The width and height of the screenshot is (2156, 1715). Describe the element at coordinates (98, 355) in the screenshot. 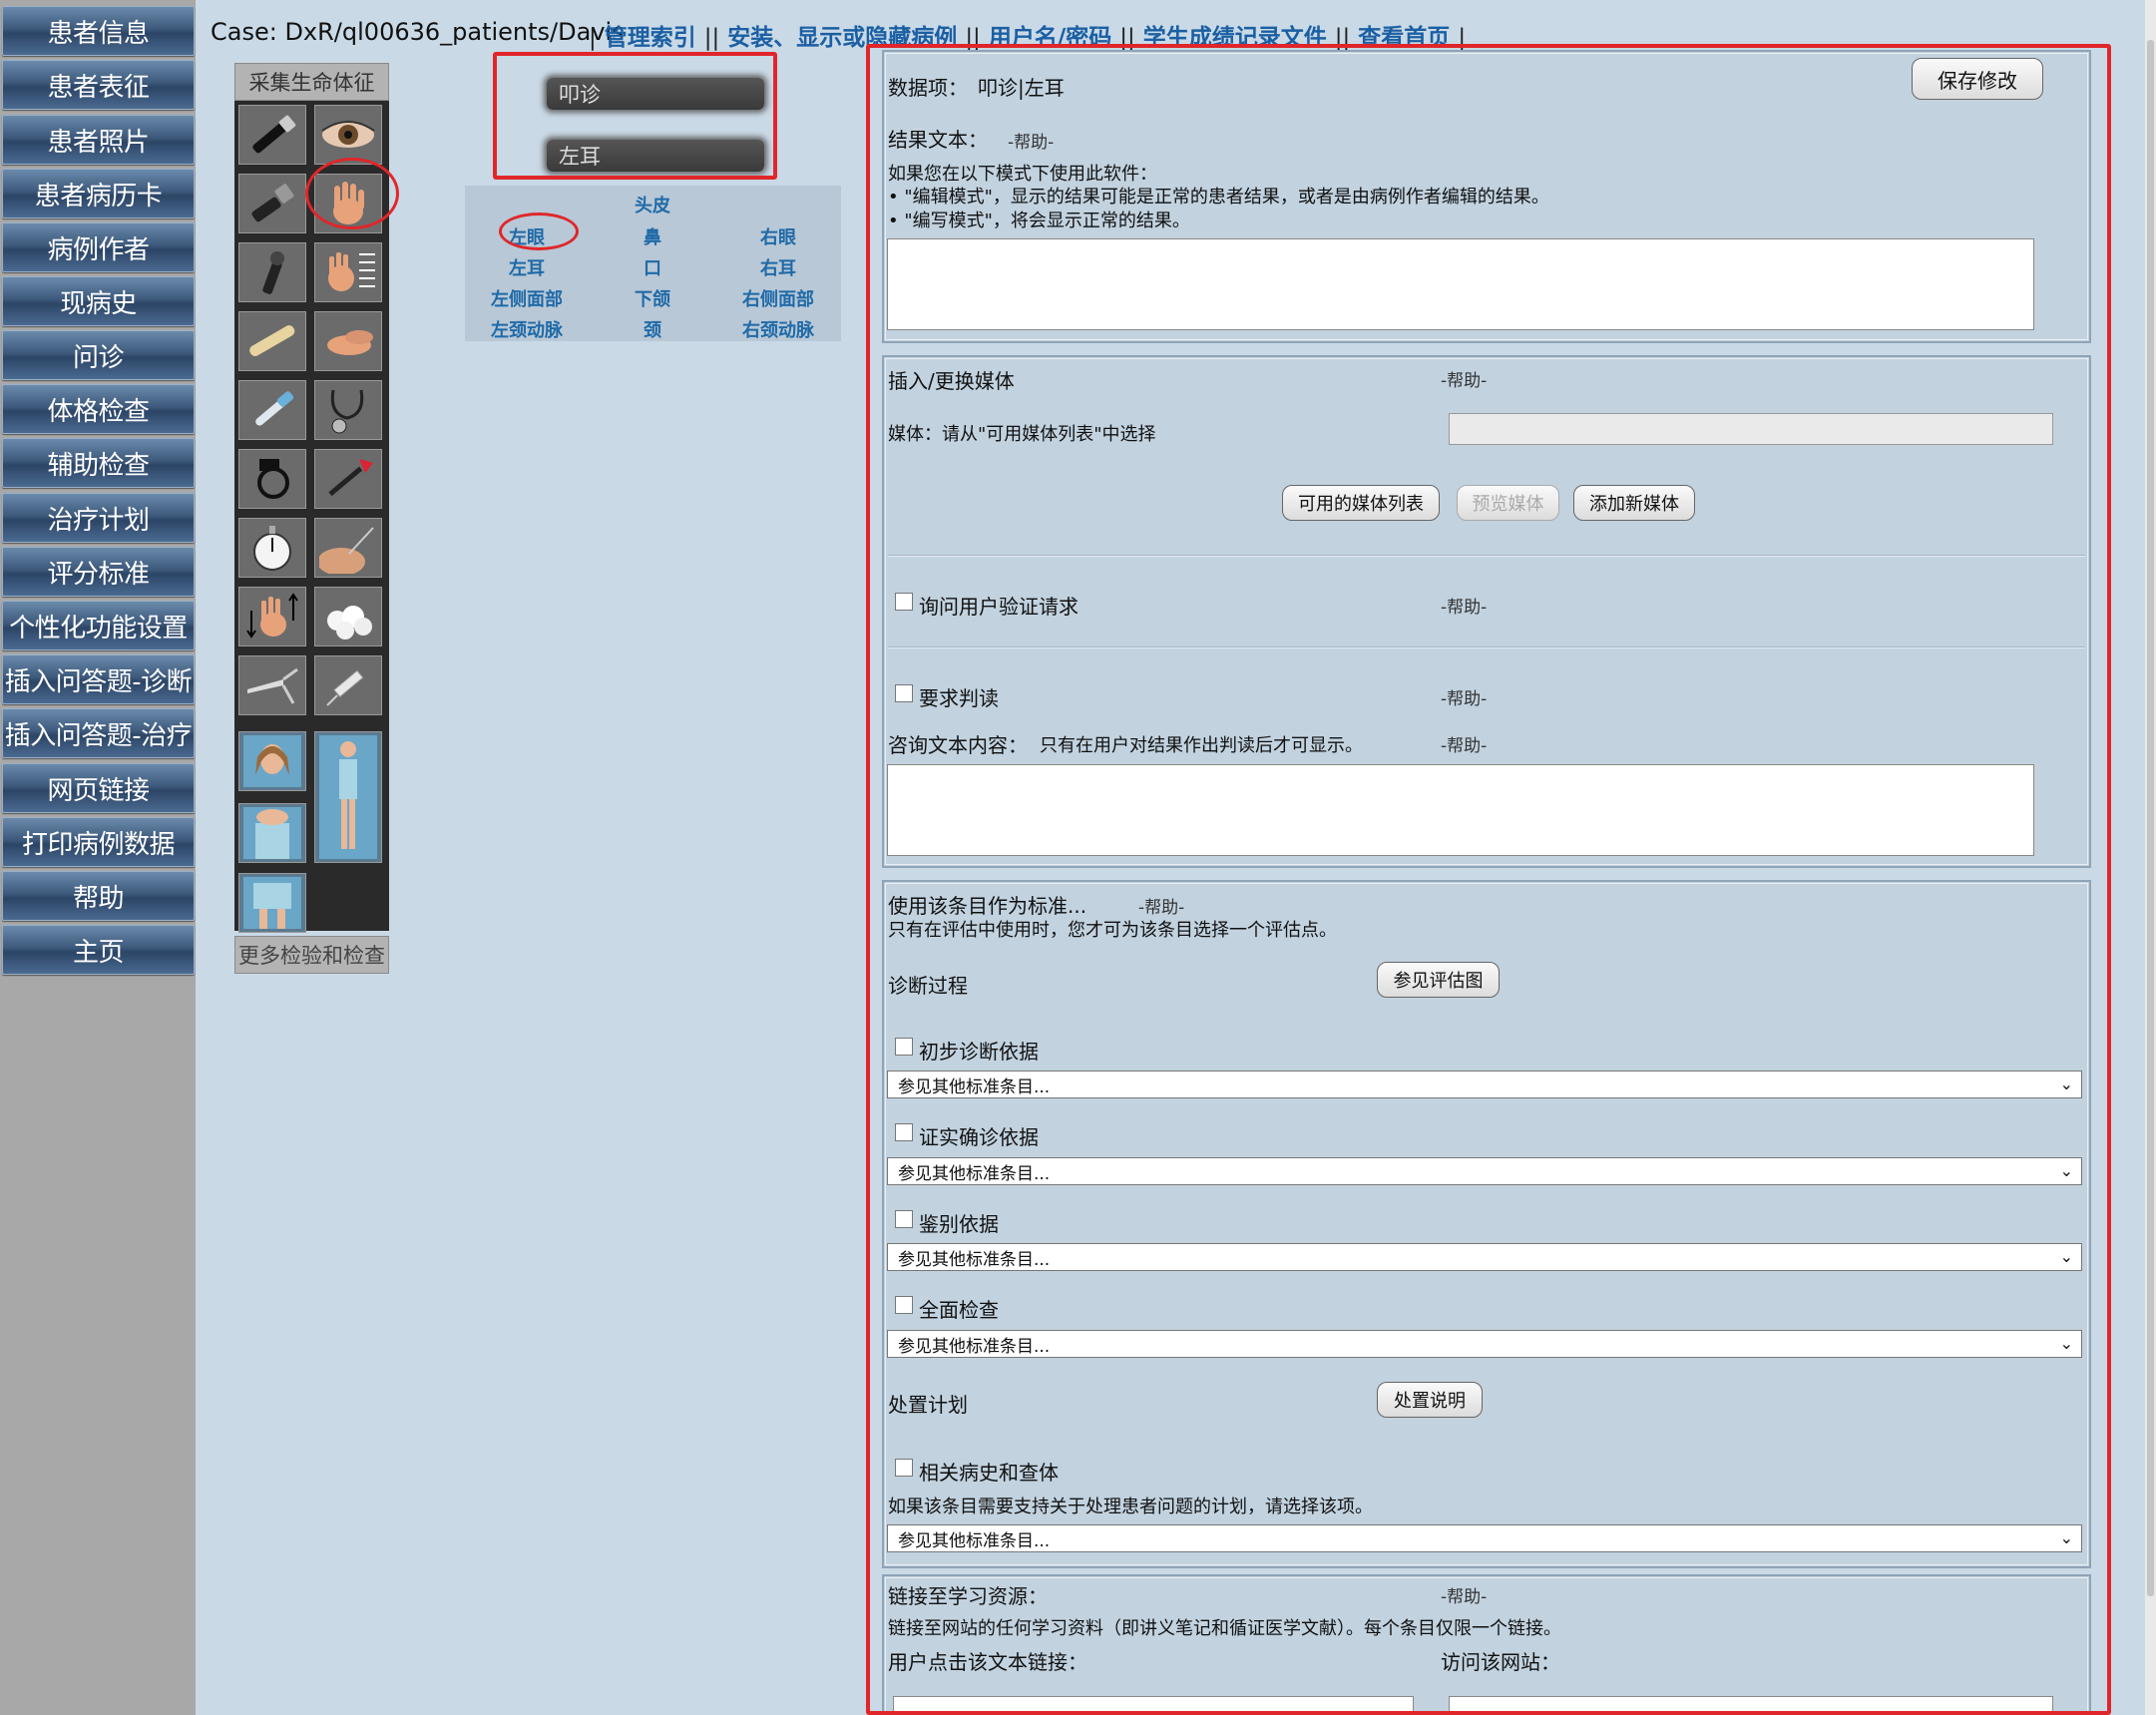

I see `nav-item-6: 问诊` at that location.